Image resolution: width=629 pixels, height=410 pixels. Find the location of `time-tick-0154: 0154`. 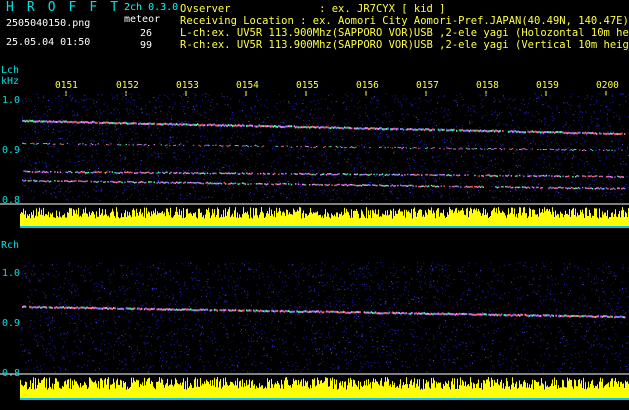

time-tick-0154: 0154 is located at coordinates (247, 85).